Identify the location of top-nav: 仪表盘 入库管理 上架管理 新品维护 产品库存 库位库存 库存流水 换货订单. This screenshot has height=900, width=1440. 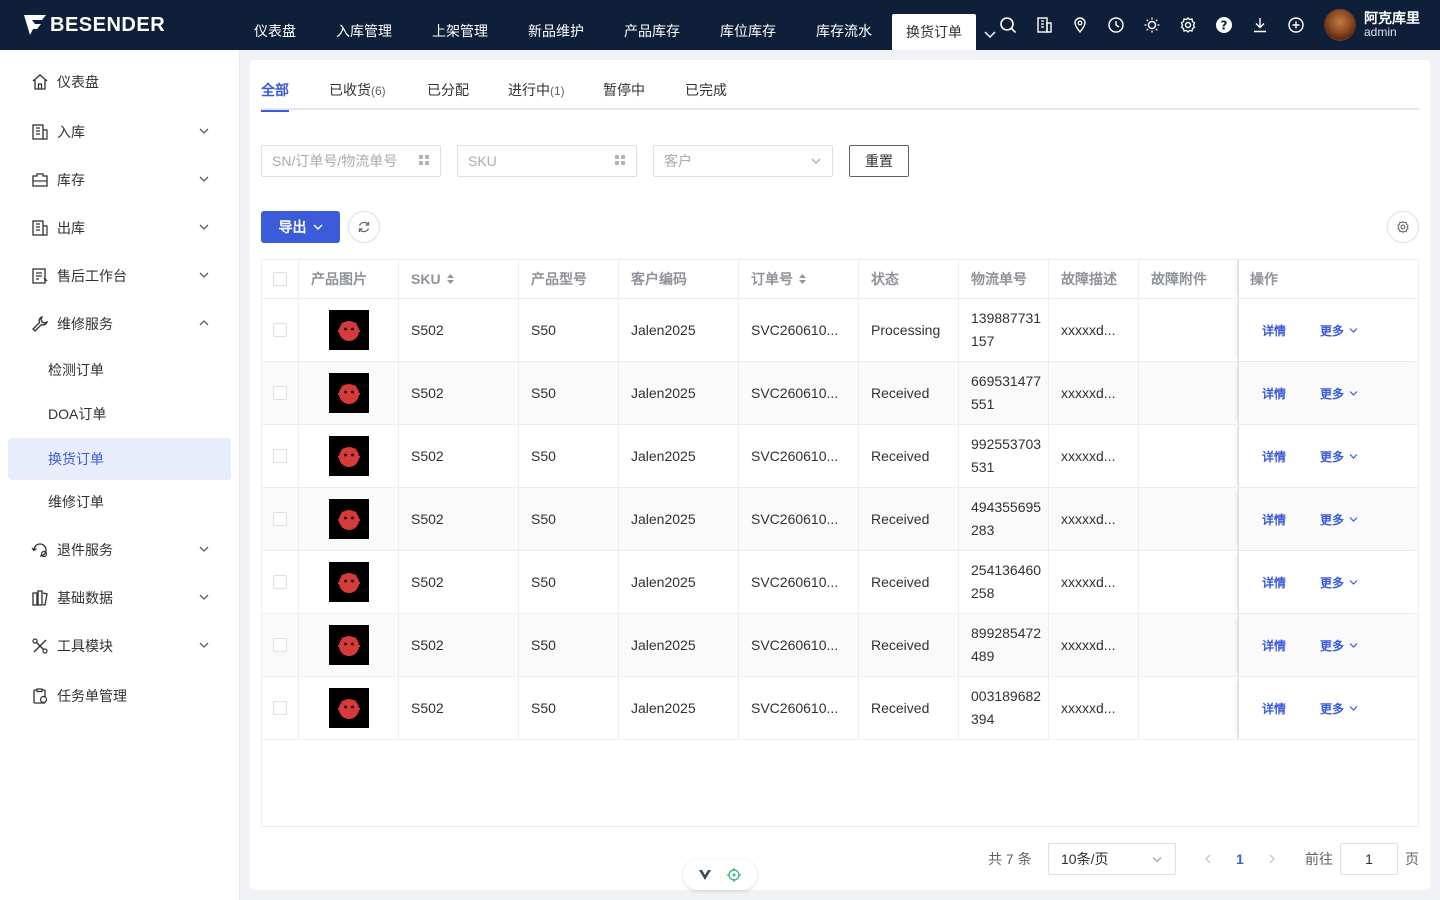
(619, 25).